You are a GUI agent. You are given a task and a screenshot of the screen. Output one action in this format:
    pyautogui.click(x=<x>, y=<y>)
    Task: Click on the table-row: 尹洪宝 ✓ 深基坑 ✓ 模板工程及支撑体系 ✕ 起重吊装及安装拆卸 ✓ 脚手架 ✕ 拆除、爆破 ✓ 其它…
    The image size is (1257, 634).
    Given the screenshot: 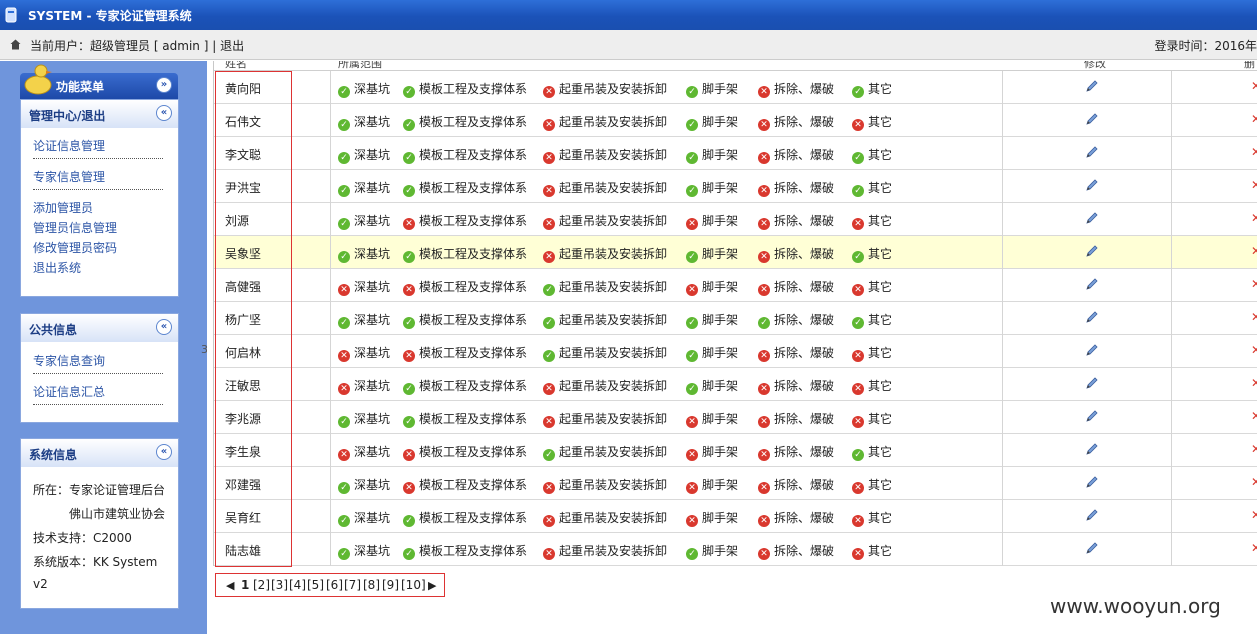 What is the action you would take?
    pyautogui.click(x=735, y=186)
    